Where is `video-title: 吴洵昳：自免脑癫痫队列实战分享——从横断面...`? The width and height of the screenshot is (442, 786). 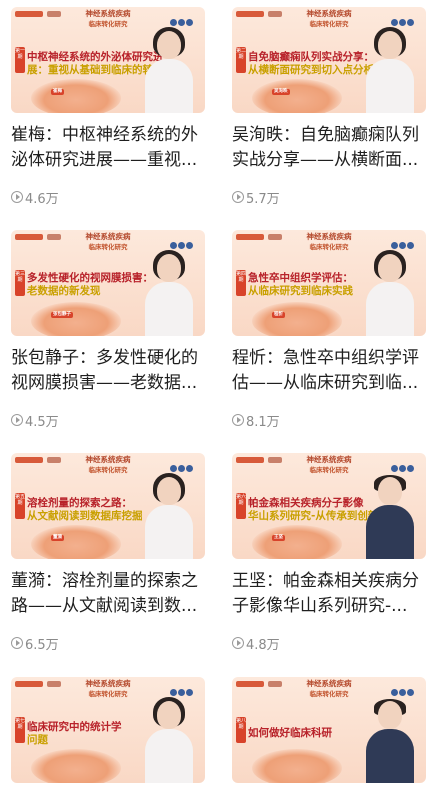 video-title: 吴洵昳：自免脑癫痫队列实战分享——从横断面... is located at coordinates (329, 148).